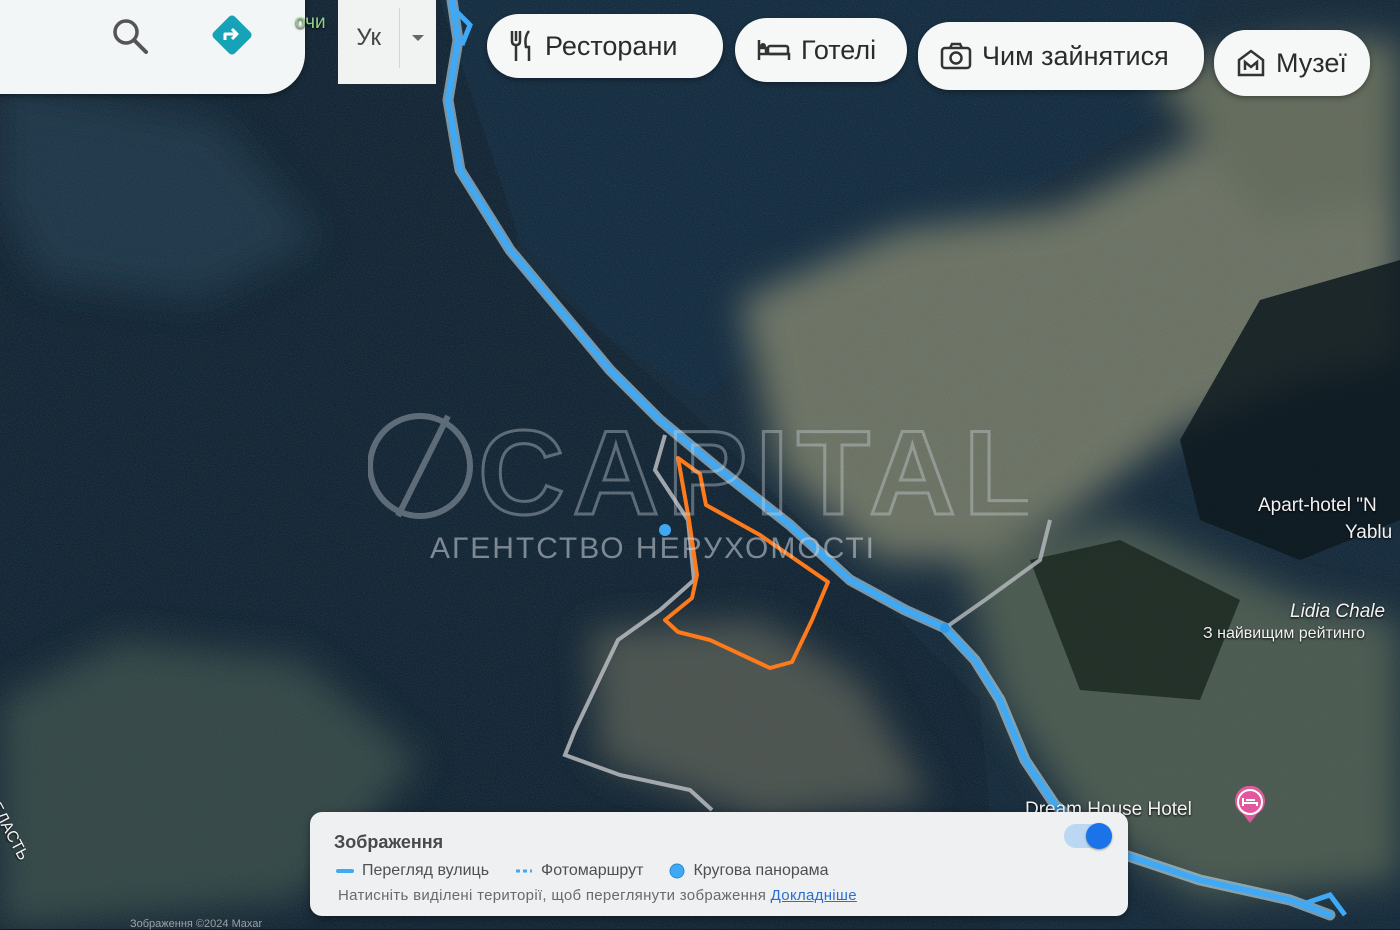 Image resolution: width=1400 pixels, height=930 pixels. What do you see at coordinates (761, 870) in the screenshot?
I see `legend-label: Кругова панорама` at bounding box center [761, 870].